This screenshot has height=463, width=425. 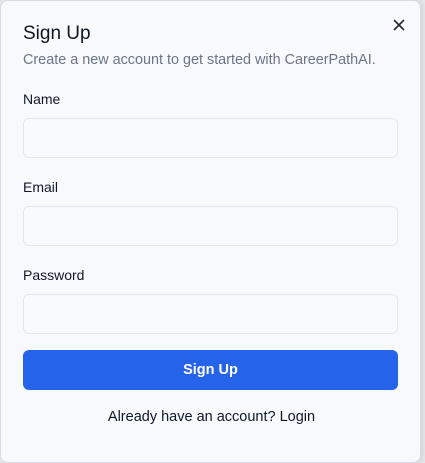 I want to click on email-input, so click(x=210, y=226).